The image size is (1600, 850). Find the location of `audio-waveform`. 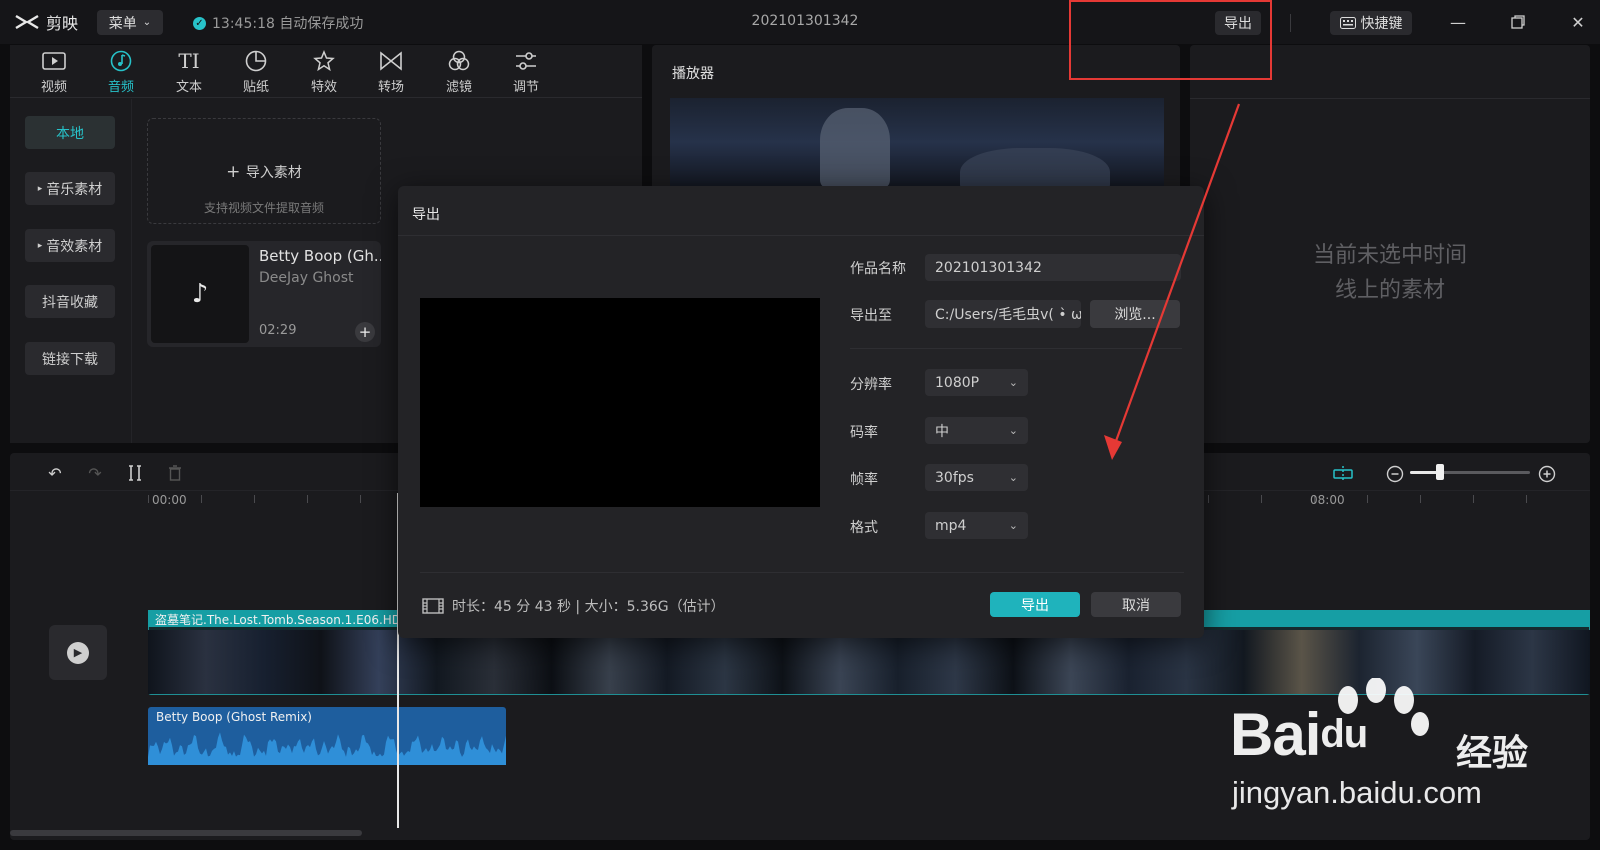

audio-waveform is located at coordinates (327, 748).